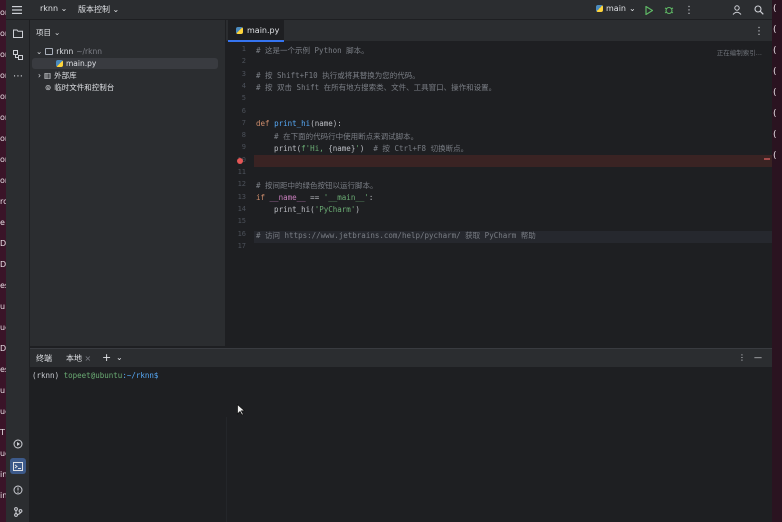  Describe the element at coordinates (98, 9) in the screenshot. I see `vcs-menu: 版本控制 ⌄` at that location.